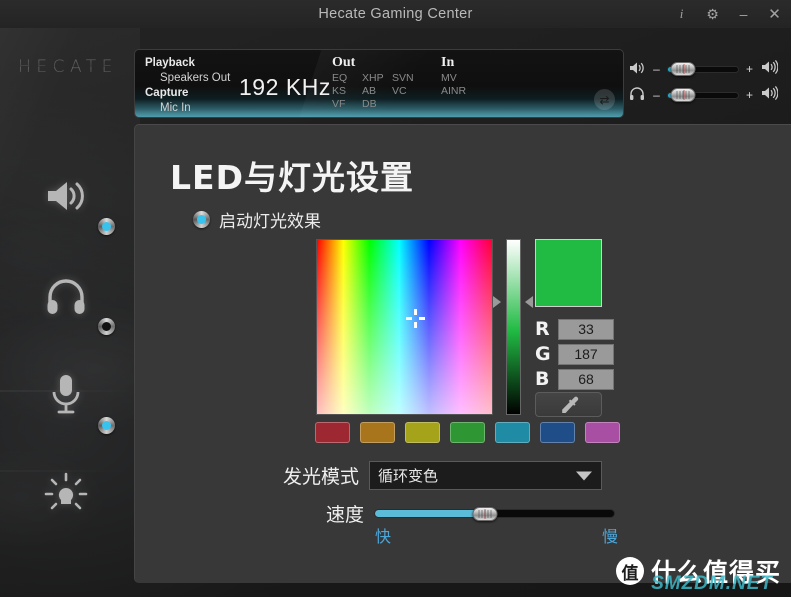 This screenshot has height=597, width=791. What do you see at coordinates (106, 425) in the screenshot?
I see `sidebar-status-microphone` at bounding box center [106, 425].